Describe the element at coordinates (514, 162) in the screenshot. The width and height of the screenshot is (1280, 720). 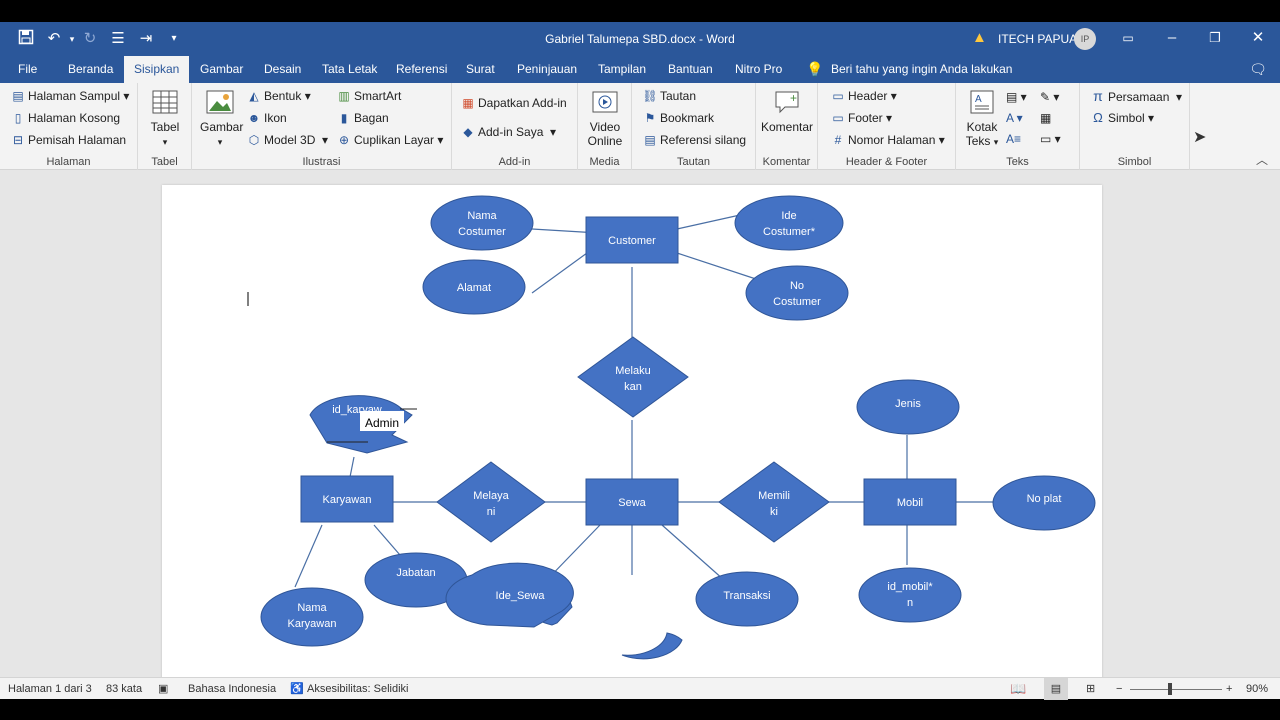
I see `group-label-addin: Add-in` at that location.